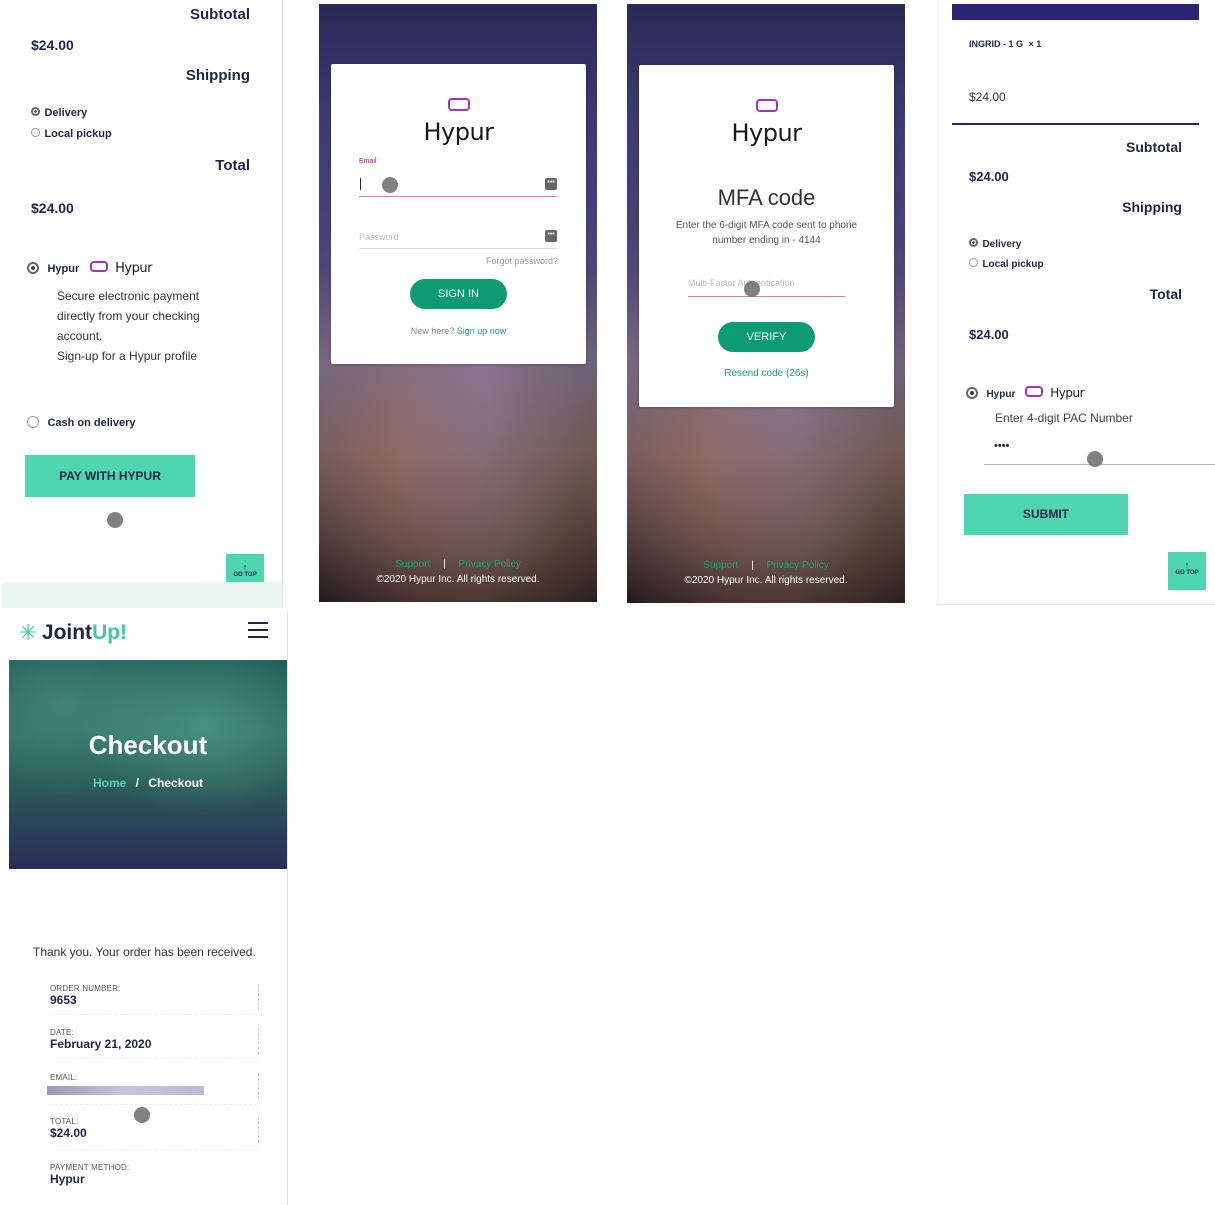 This screenshot has height=1205, width=1215. What do you see at coordinates (1075, 12) in the screenshot?
I see `top-bar` at bounding box center [1075, 12].